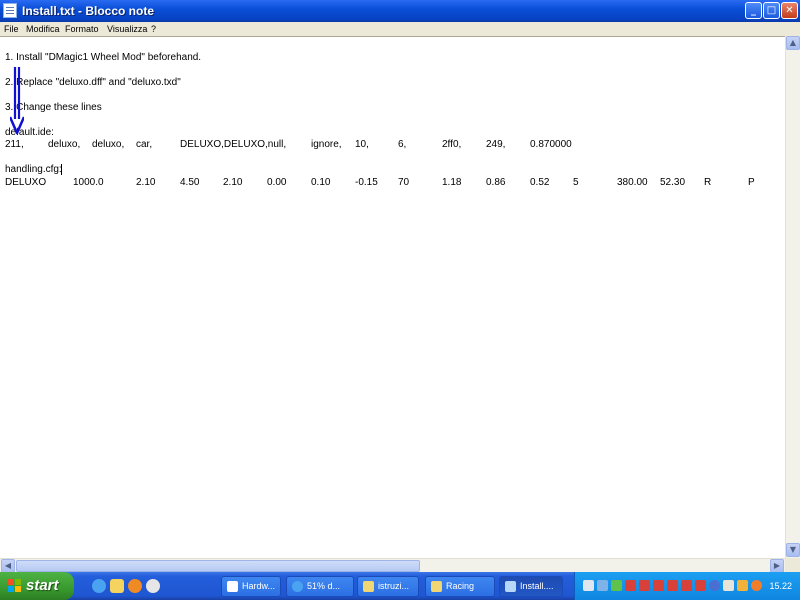 The height and width of the screenshot is (600, 800). What do you see at coordinates (144, 144) in the screenshot?
I see `ide-value: car,` at bounding box center [144, 144].